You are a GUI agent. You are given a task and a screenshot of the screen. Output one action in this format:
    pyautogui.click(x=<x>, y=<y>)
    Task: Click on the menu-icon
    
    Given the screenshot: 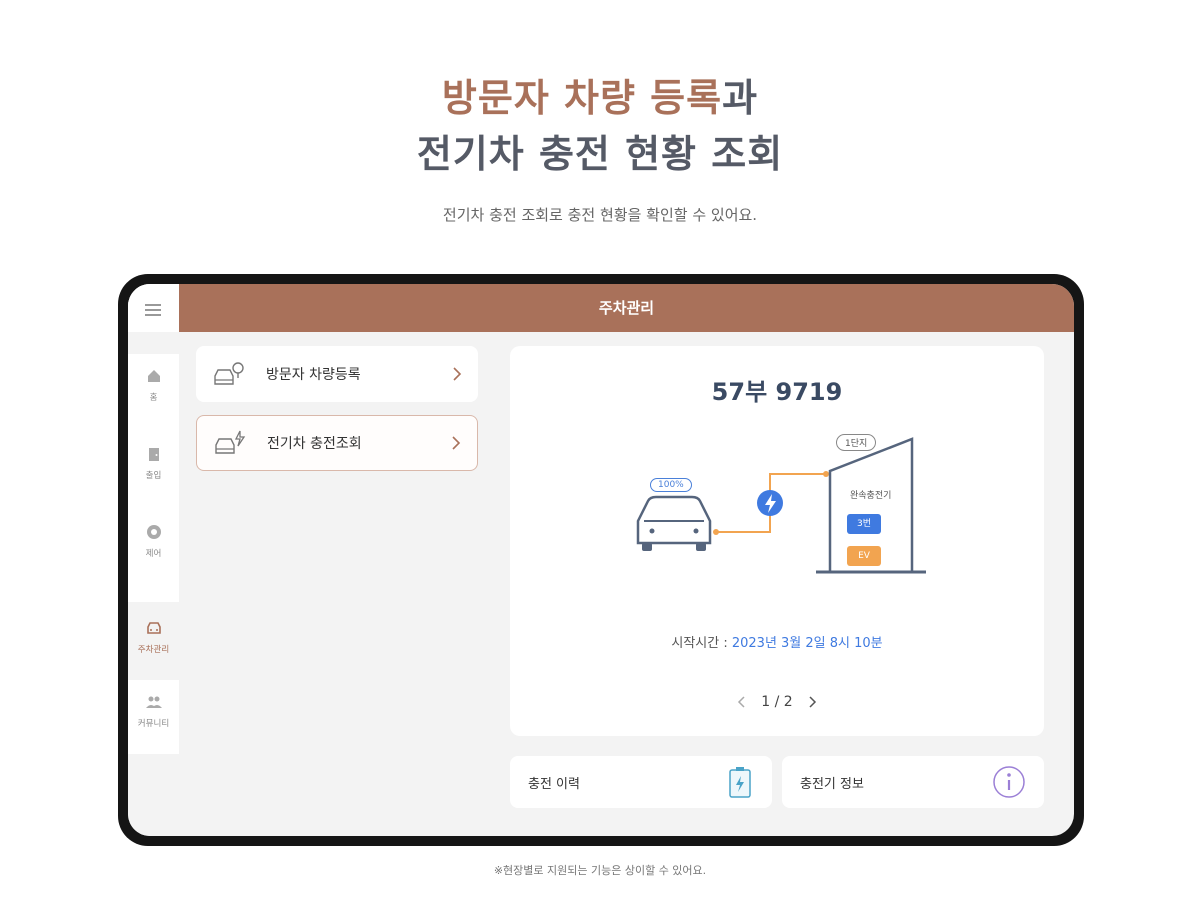 What is the action you would take?
    pyautogui.click(x=153, y=310)
    